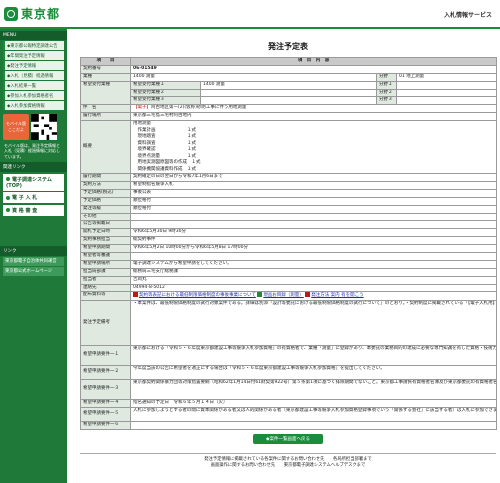 The height and width of the screenshot is (483, 500). What do you see at coordinates (33, 55) in the screenshot?
I see `sidebar-link-annual-plan: ◆年間発注予定情報` at bounding box center [33, 55].